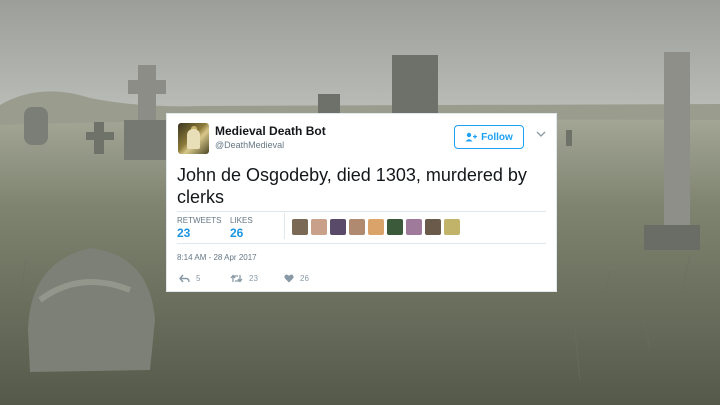  What do you see at coordinates (471, 137) in the screenshot?
I see `add-user-icon` at bounding box center [471, 137].